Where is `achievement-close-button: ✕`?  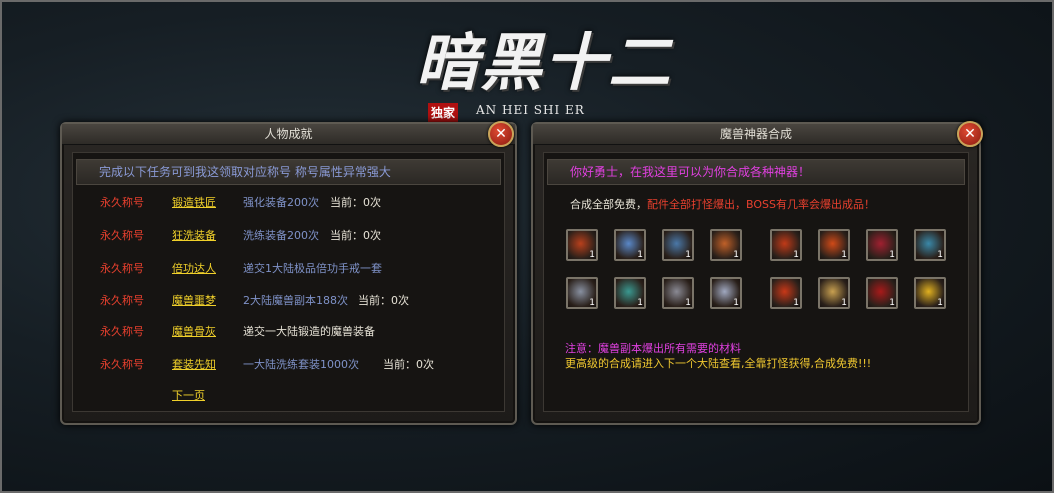
achievement-close-button: ✕ is located at coordinates (501, 134).